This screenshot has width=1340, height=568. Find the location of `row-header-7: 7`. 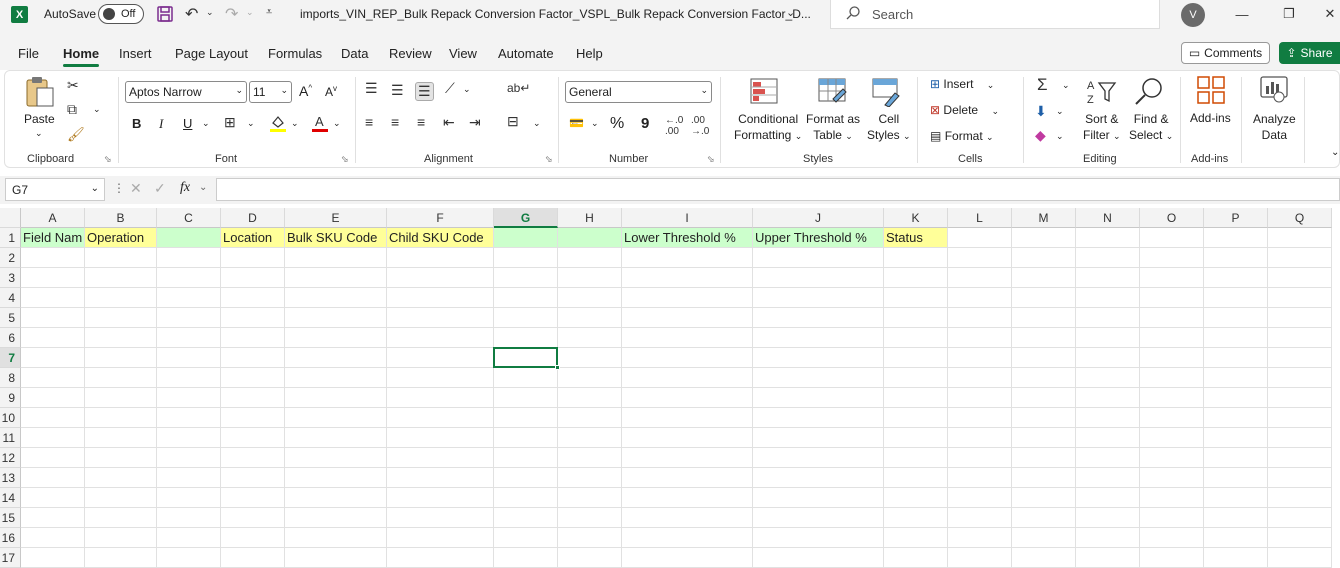

row-header-7: 7 is located at coordinates (10, 358).